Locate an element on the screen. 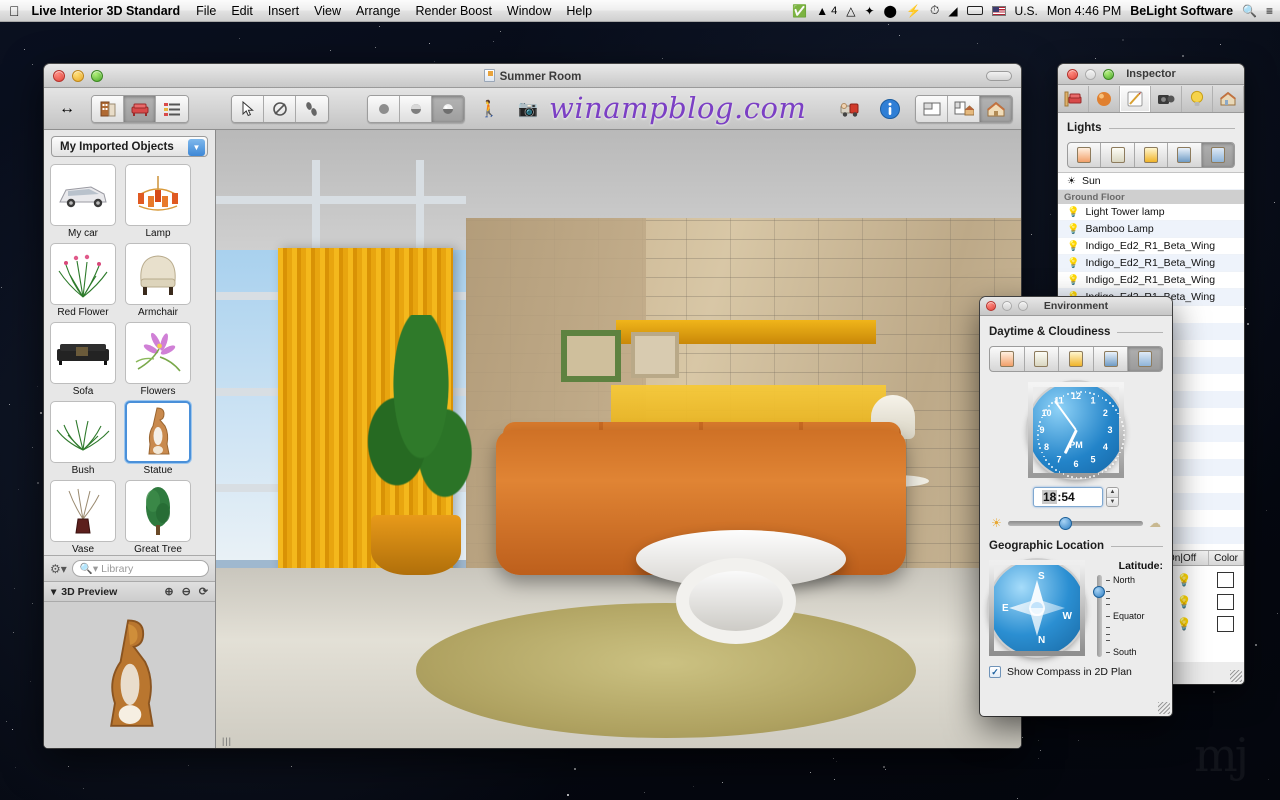 The image size is (1280, 800). environment-title-bar: Environment is located at coordinates (1076, 306).